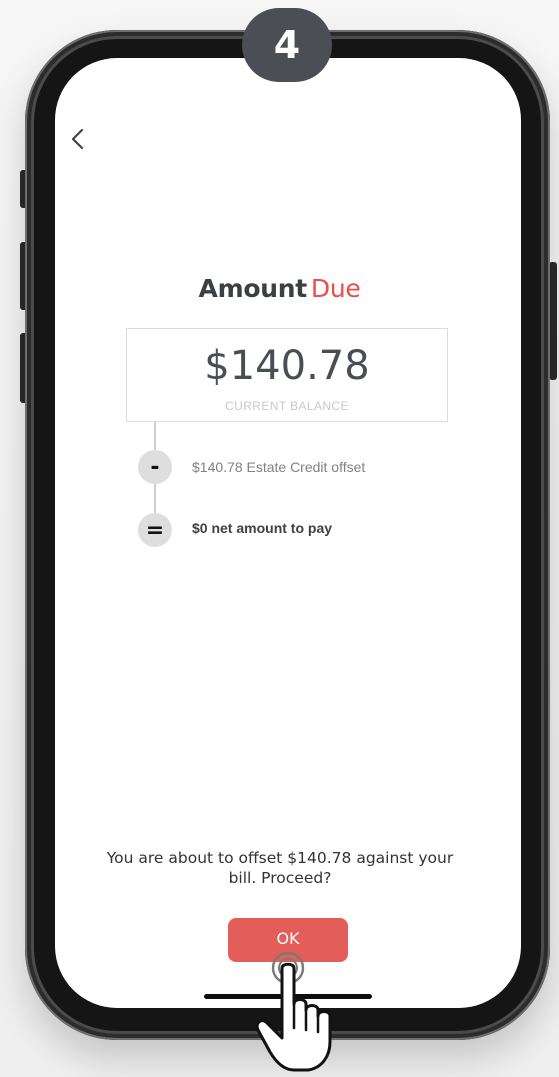 This screenshot has height=1077, width=559. I want to click on page-title: Amount Due, so click(279, 288).